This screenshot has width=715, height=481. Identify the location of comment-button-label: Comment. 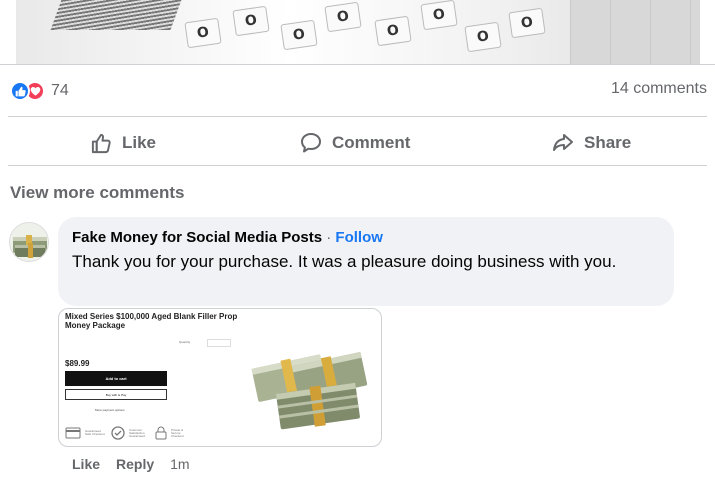
(371, 142).